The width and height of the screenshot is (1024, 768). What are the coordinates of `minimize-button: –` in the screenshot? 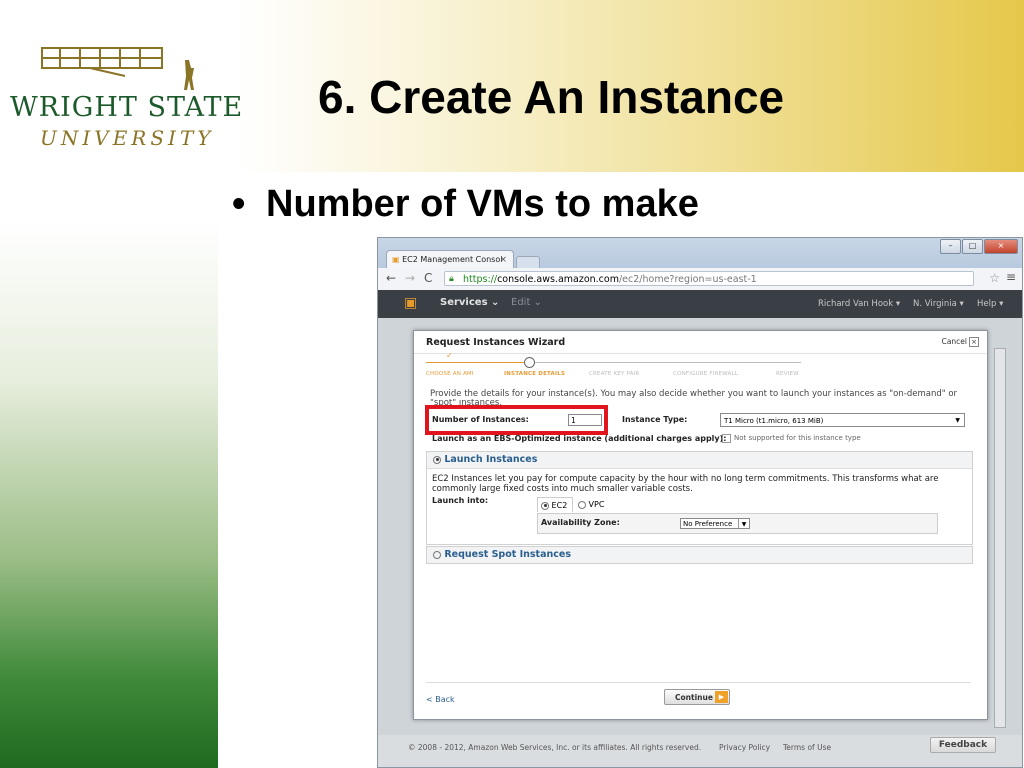 It's located at (950, 246).